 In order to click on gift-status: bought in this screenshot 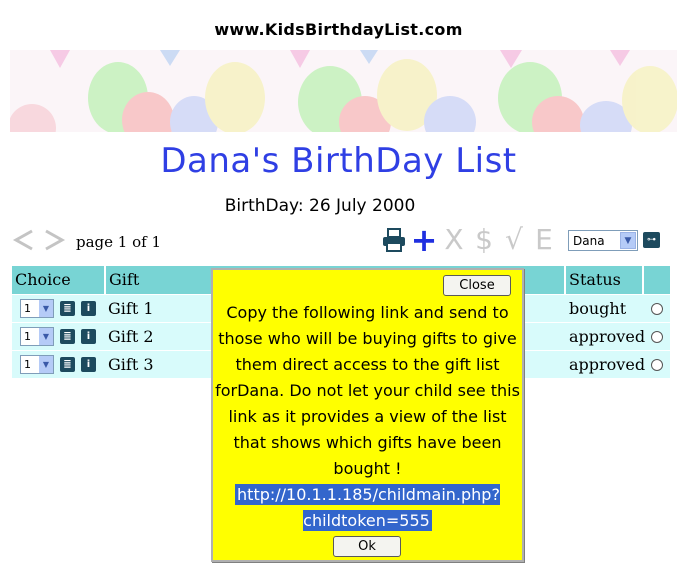, I will do `click(598, 308)`.